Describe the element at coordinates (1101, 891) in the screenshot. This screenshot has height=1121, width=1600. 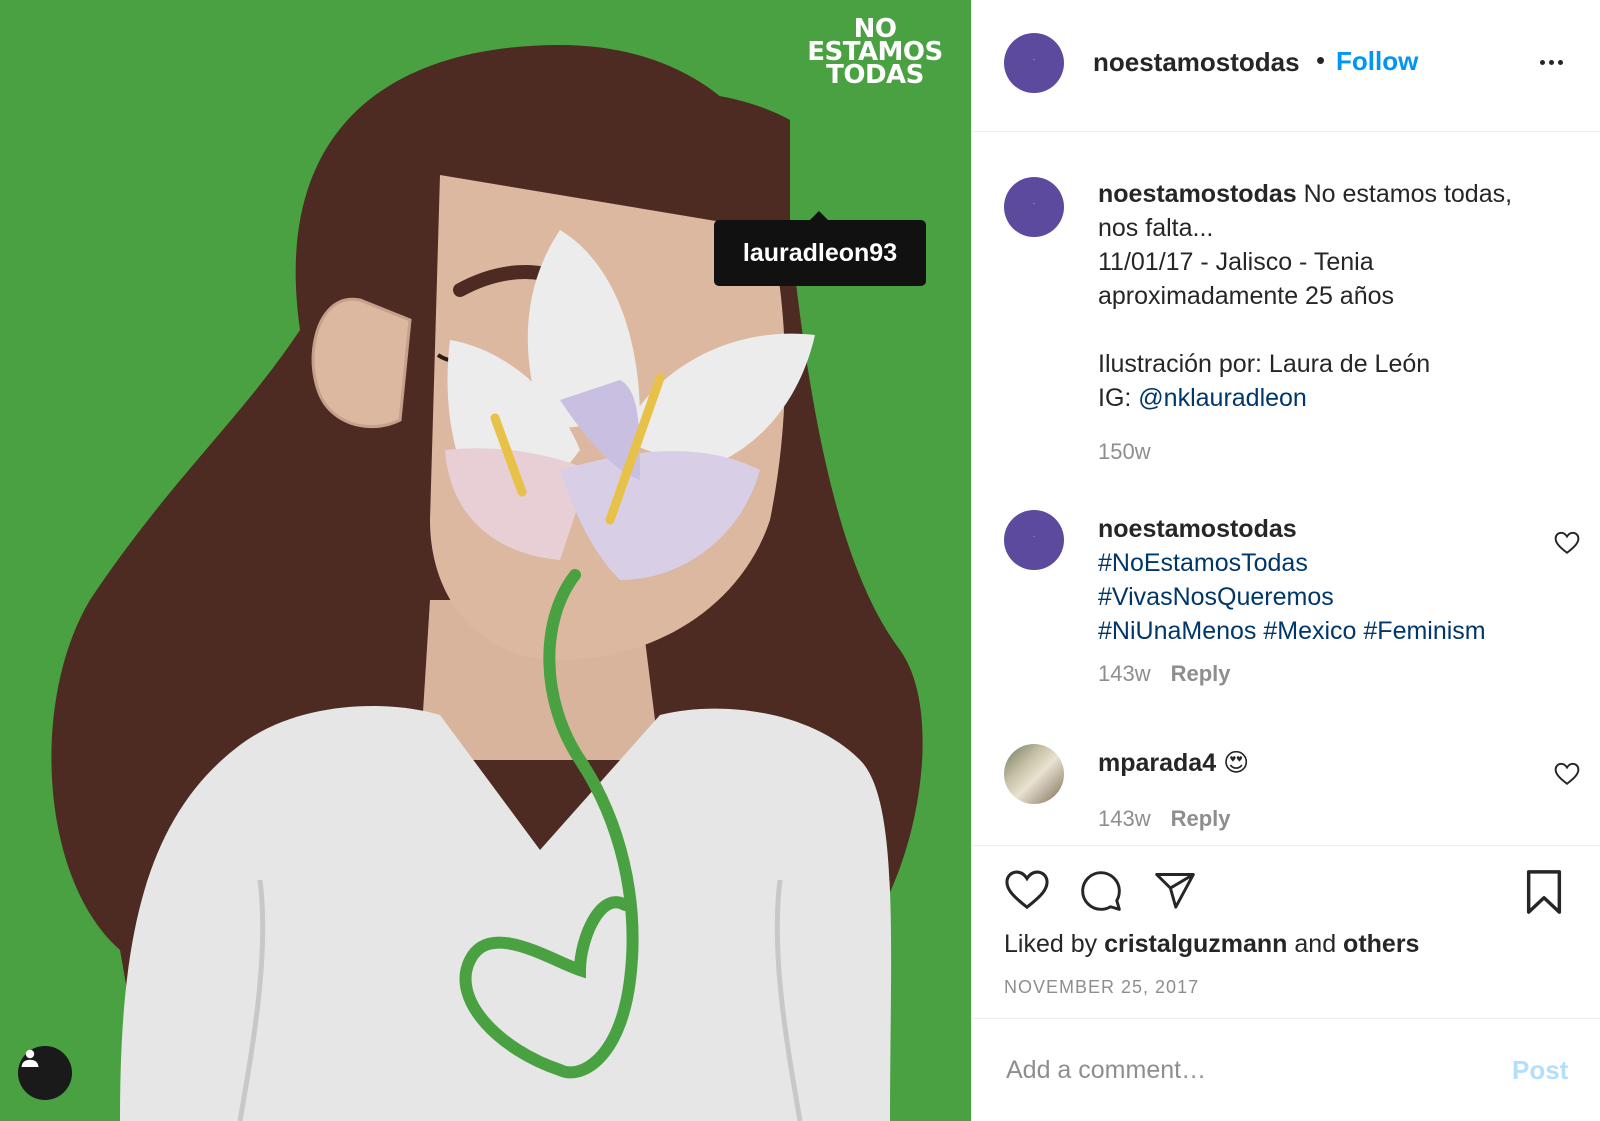
I see `comment-bubble-icon` at that location.